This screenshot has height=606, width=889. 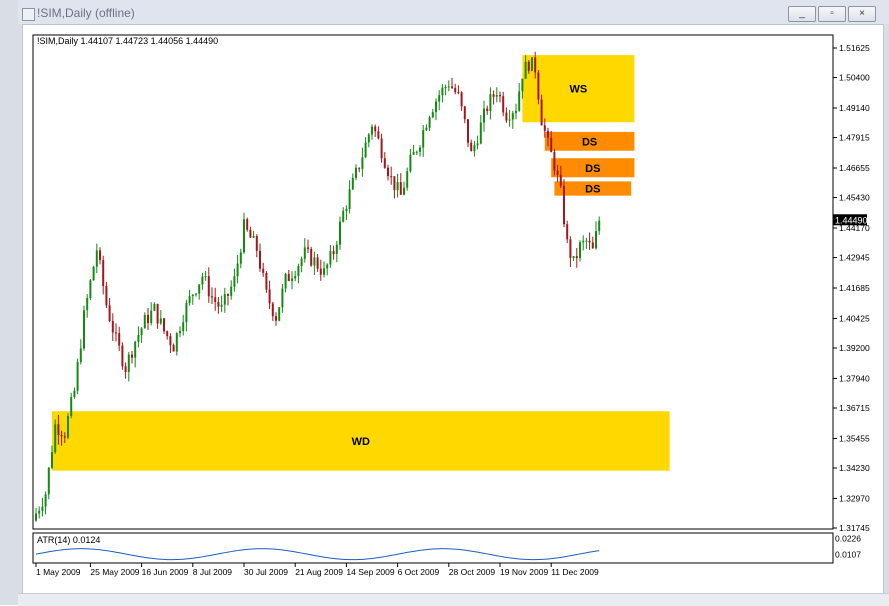 What do you see at coordinates (370, 572) in the screenshot?
I see `x-tick-label: 14 Sep 2009` at bounding box center [370, 572].